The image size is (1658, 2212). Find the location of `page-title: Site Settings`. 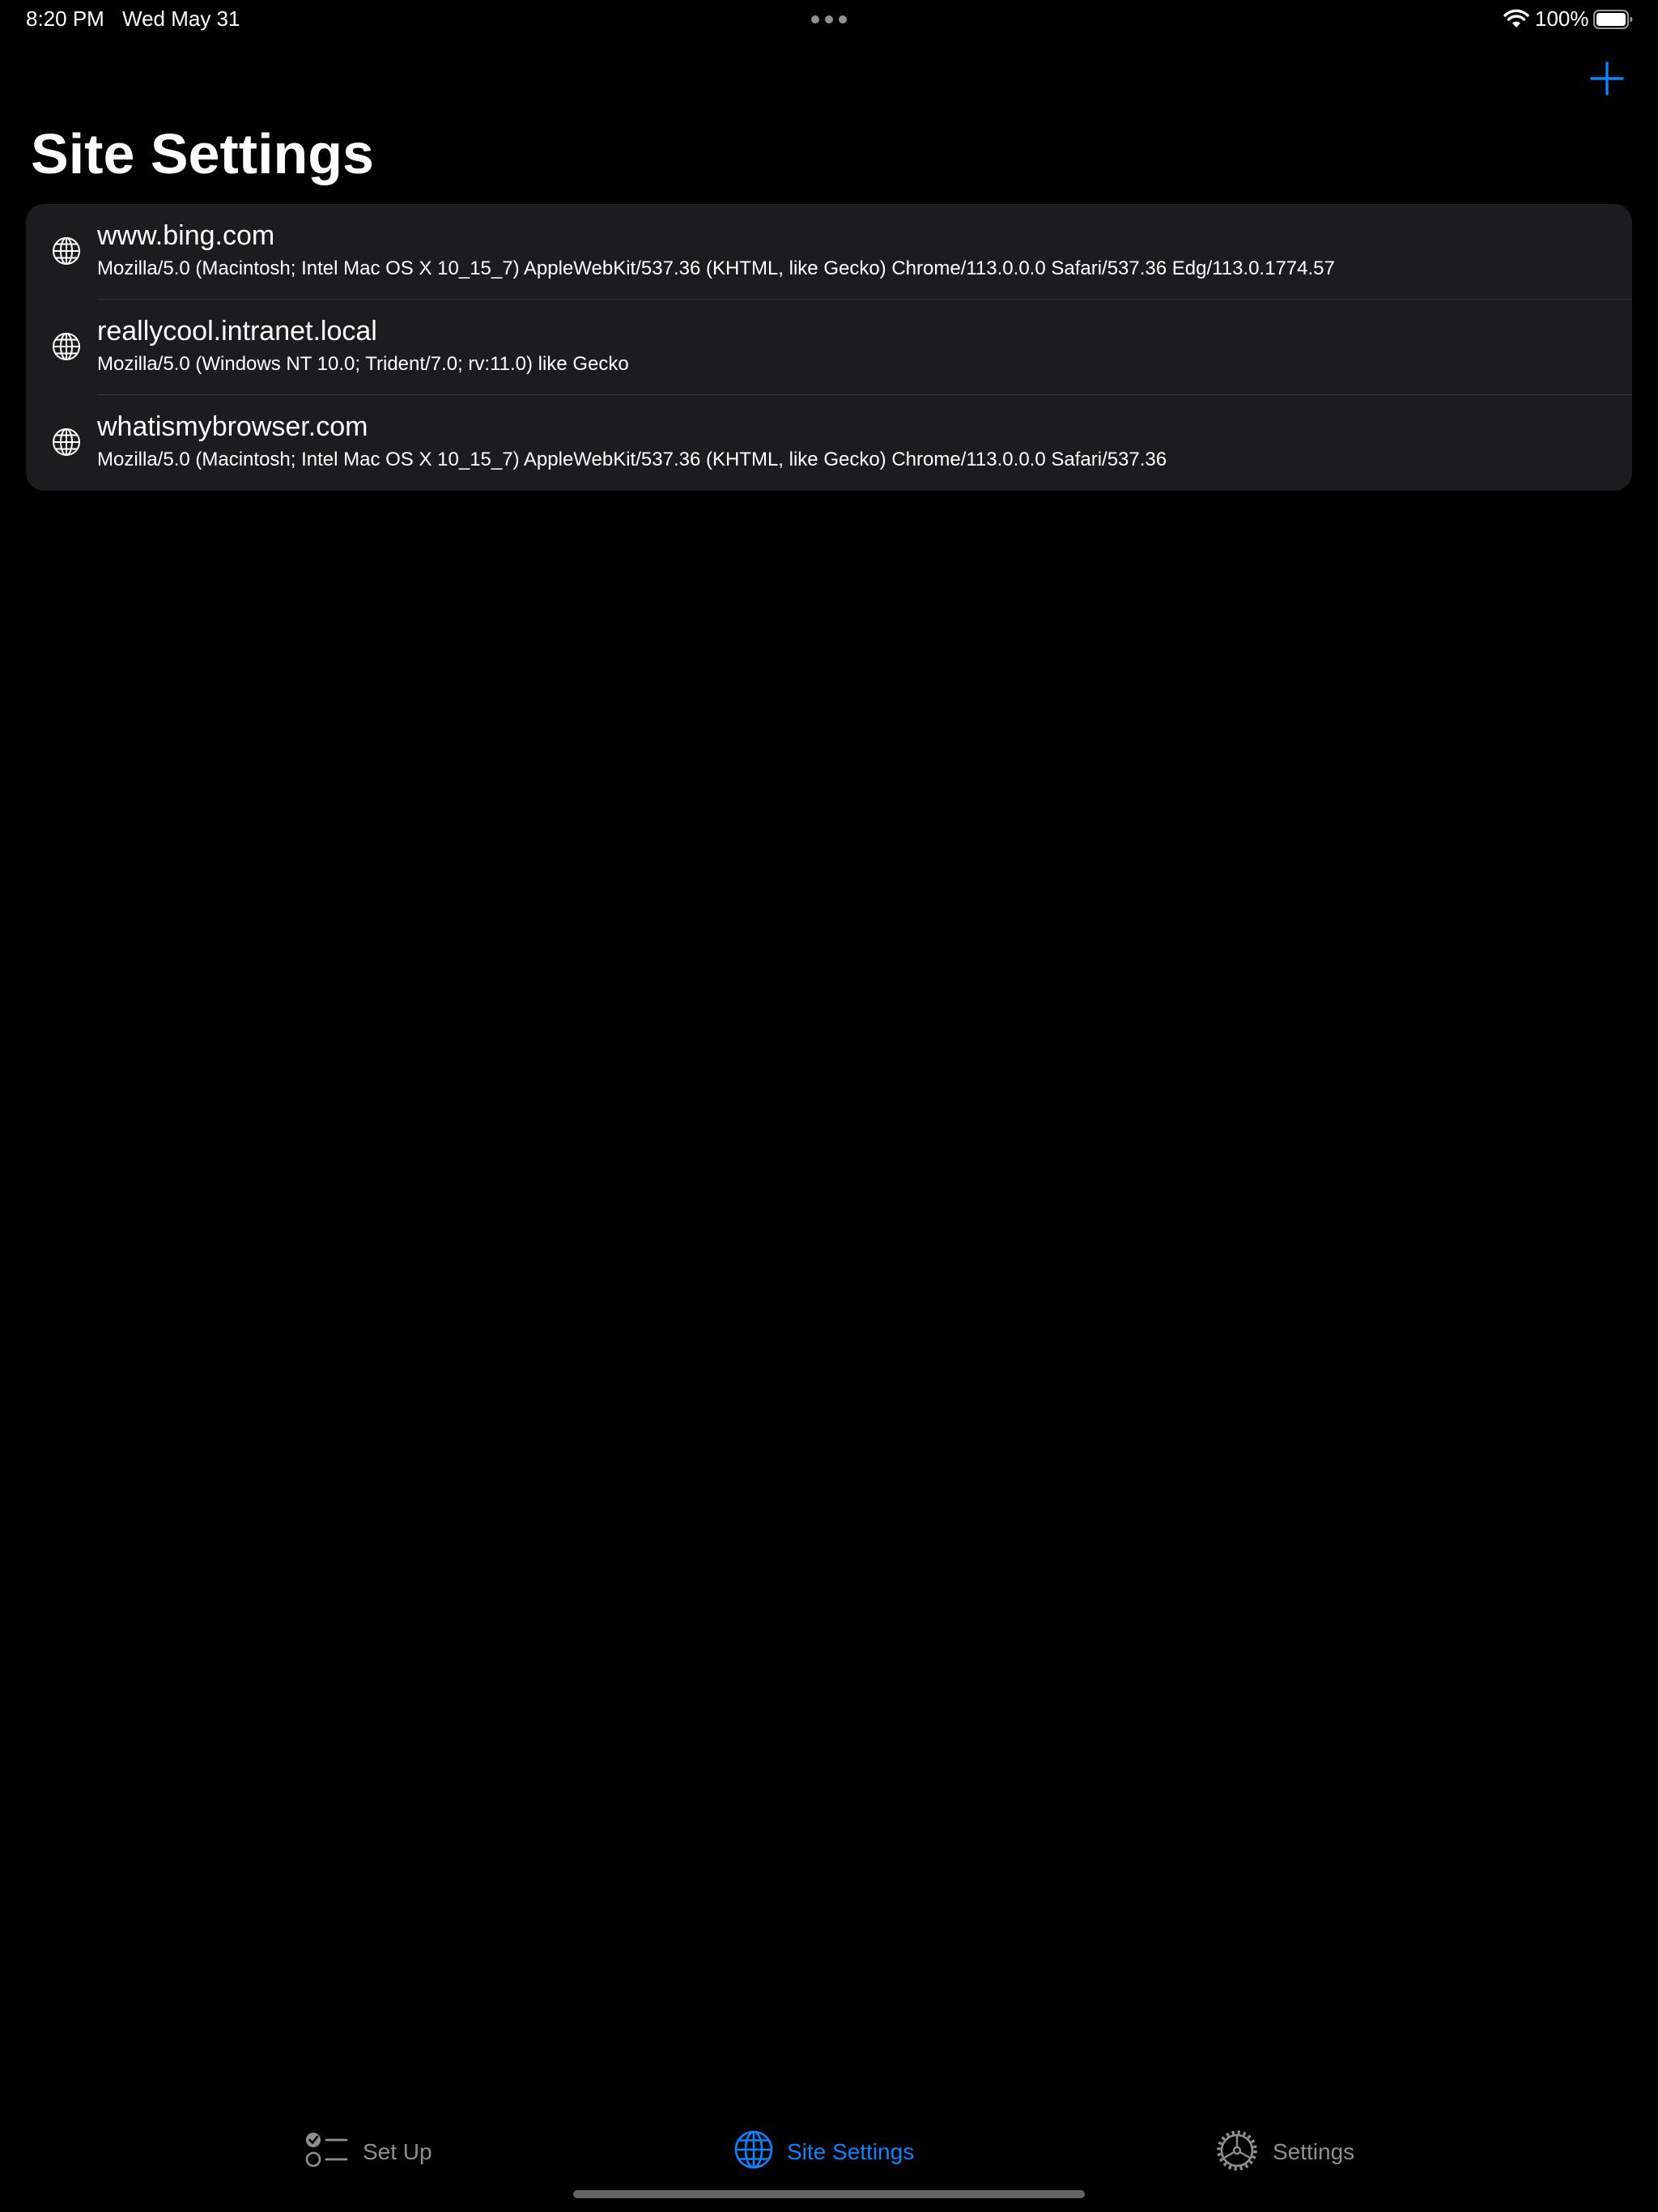

page-title: Site Settings is located at coordinates (202, 154).